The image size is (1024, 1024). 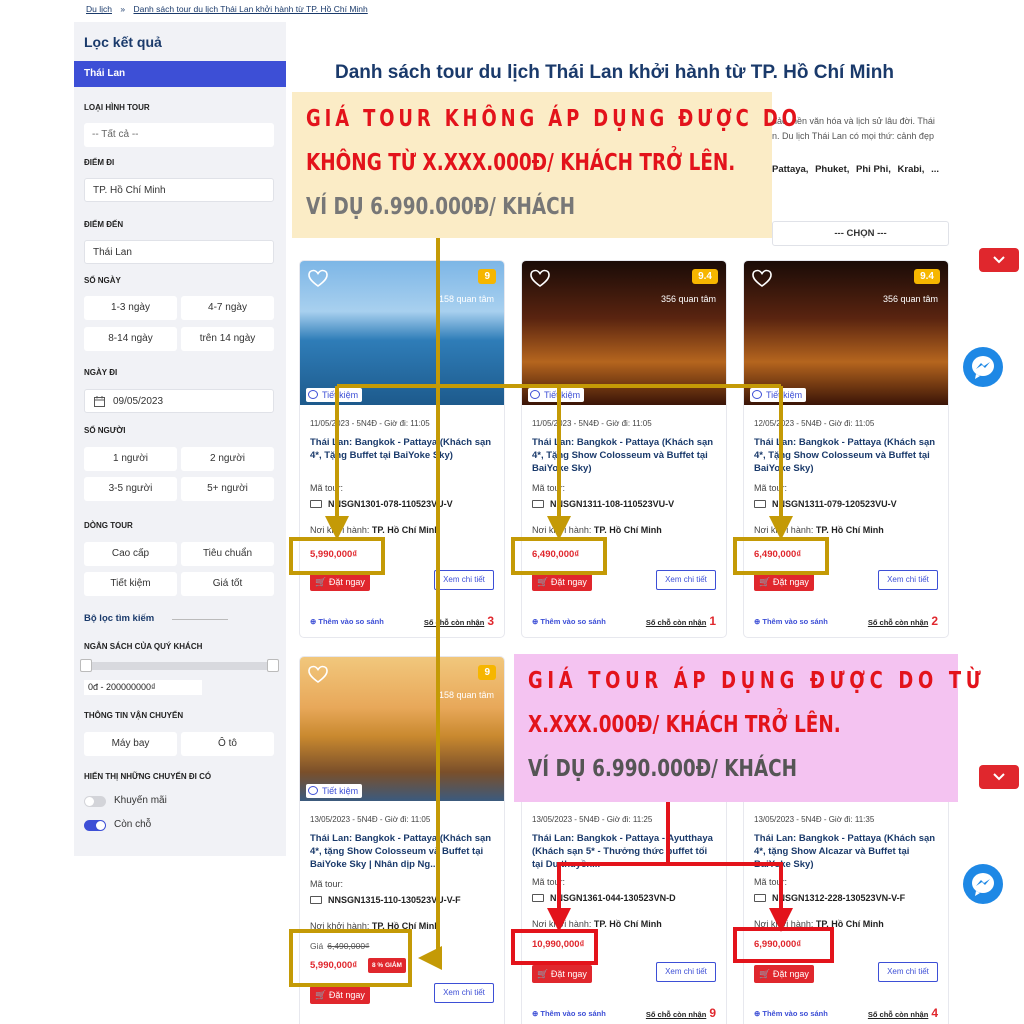 I want to click on tour-line-tag-label: Tiết kiệm, so click(x=562, y=395).